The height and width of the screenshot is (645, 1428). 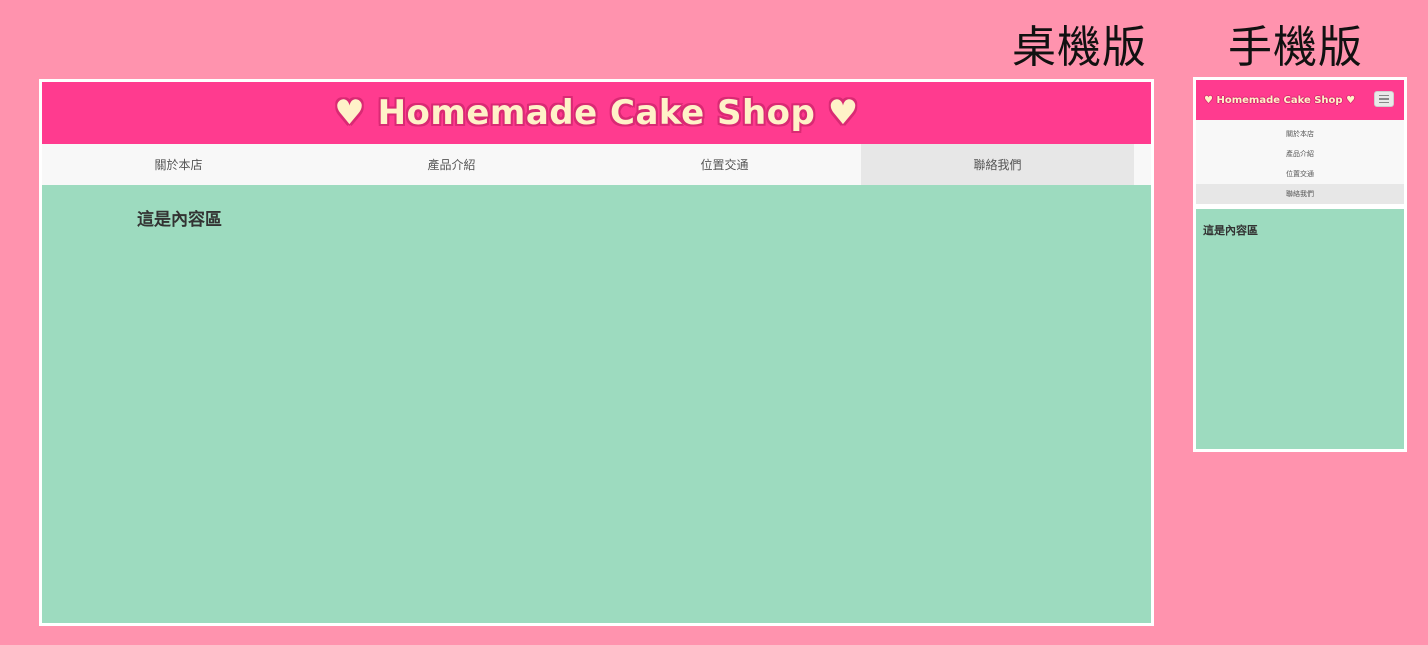 What do you see at coordinates (1230, 230) in the screenshot?
I see `mobile-content-heading: 這是內容區` at bounding box center [1230, 230].